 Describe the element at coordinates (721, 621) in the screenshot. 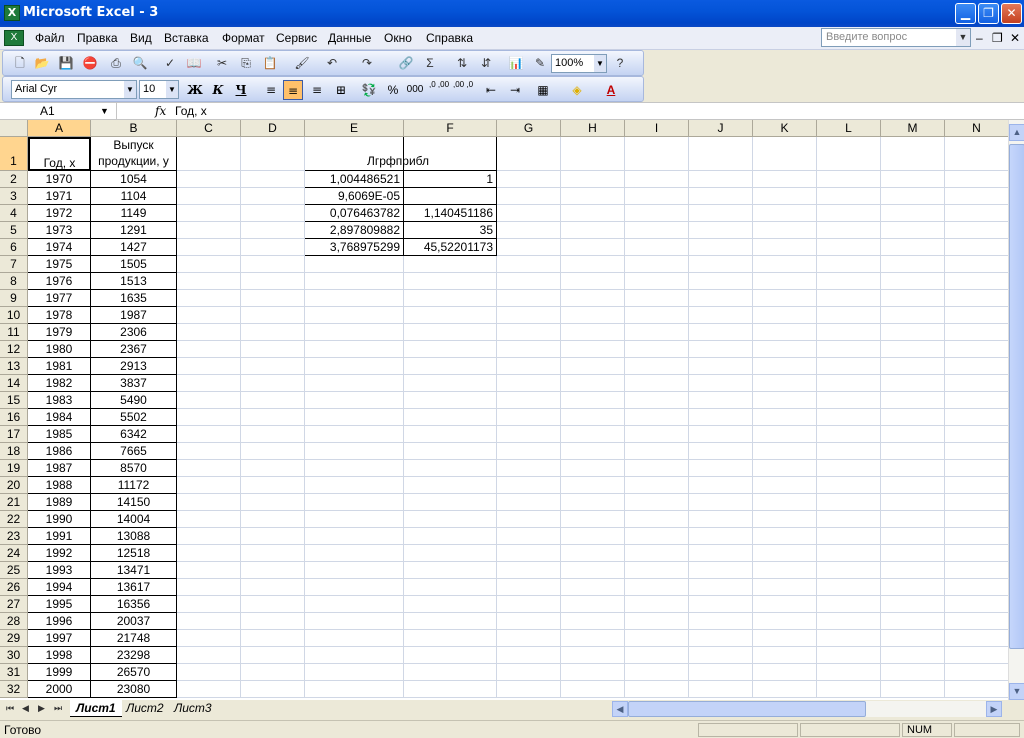

I see `cell-j28` at that location.